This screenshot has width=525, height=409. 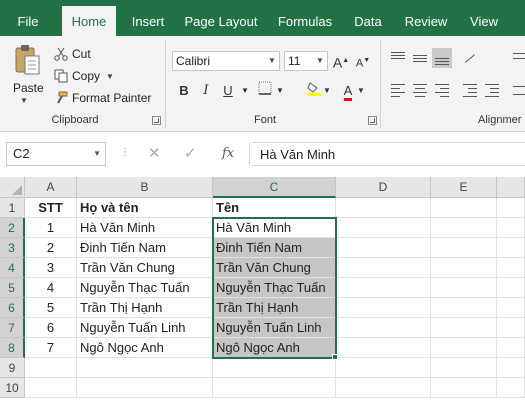 I want to click on tab-view: View, so click(x=484, y=18).